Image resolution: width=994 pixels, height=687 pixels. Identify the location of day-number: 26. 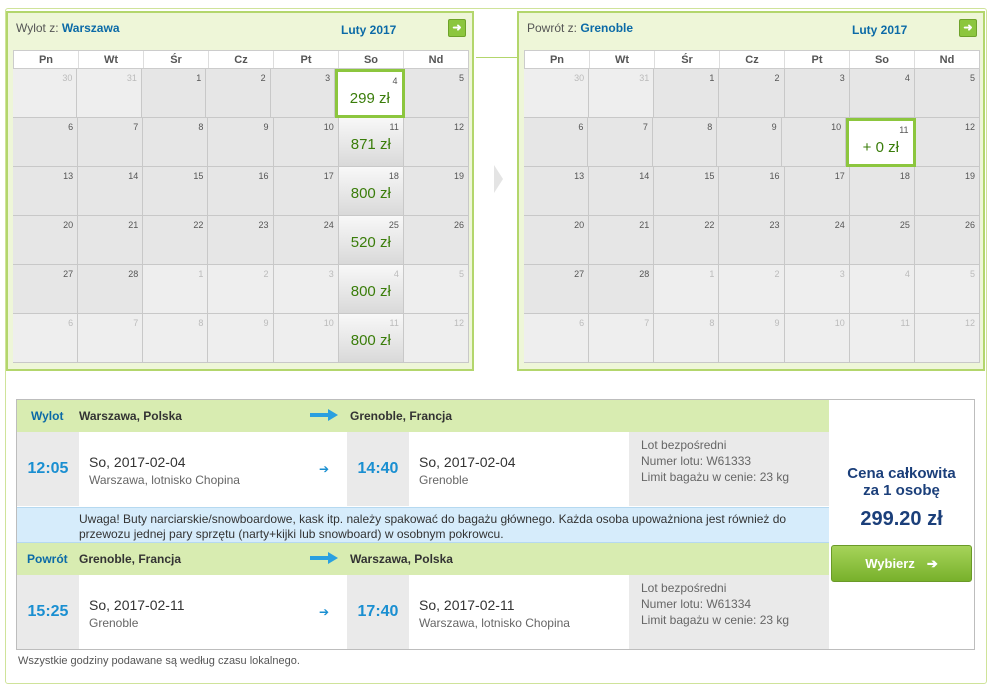
(458, 225).